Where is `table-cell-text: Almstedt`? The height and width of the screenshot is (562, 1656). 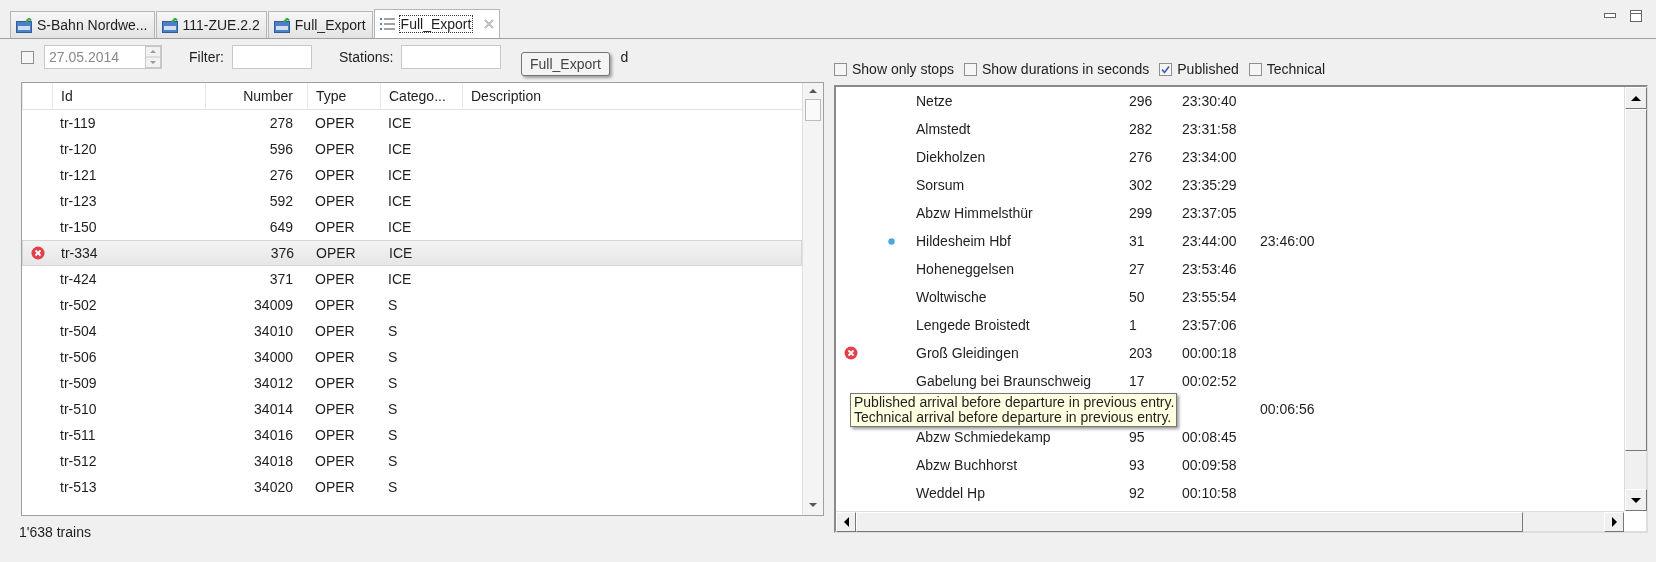 table-cell-text: Almstedt is located at coordinates (944, 129).